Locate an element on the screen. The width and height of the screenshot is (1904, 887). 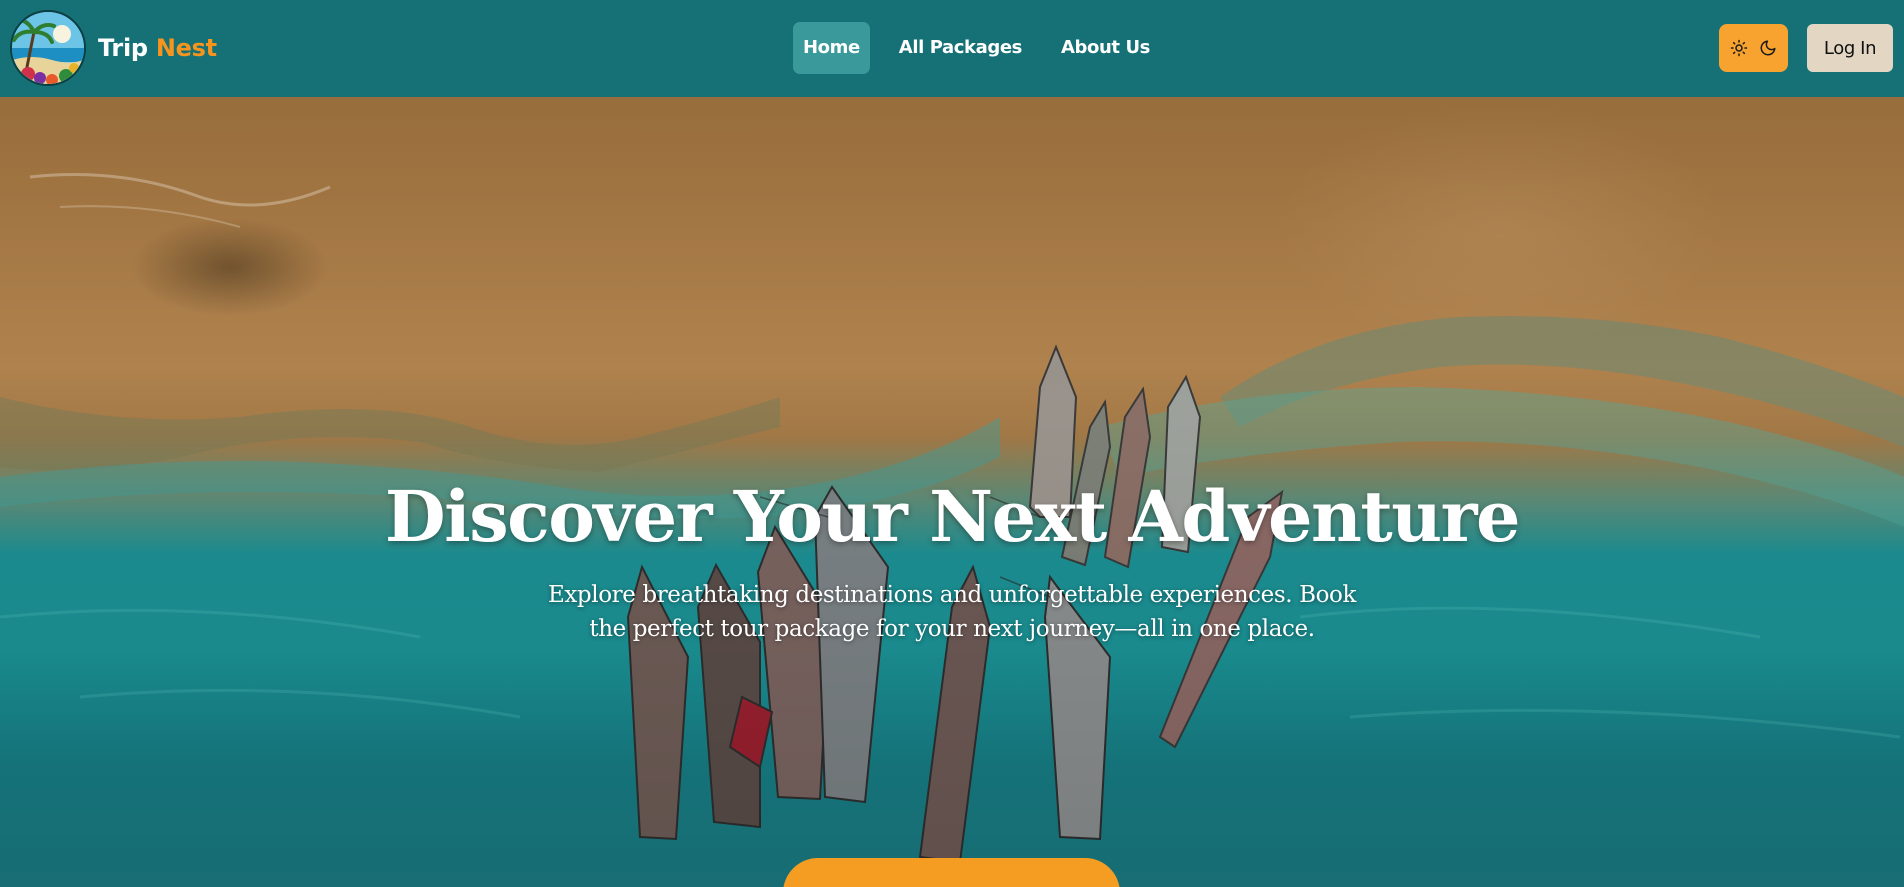
brand-name-trip: Trip is located at coordinates (123, 48).